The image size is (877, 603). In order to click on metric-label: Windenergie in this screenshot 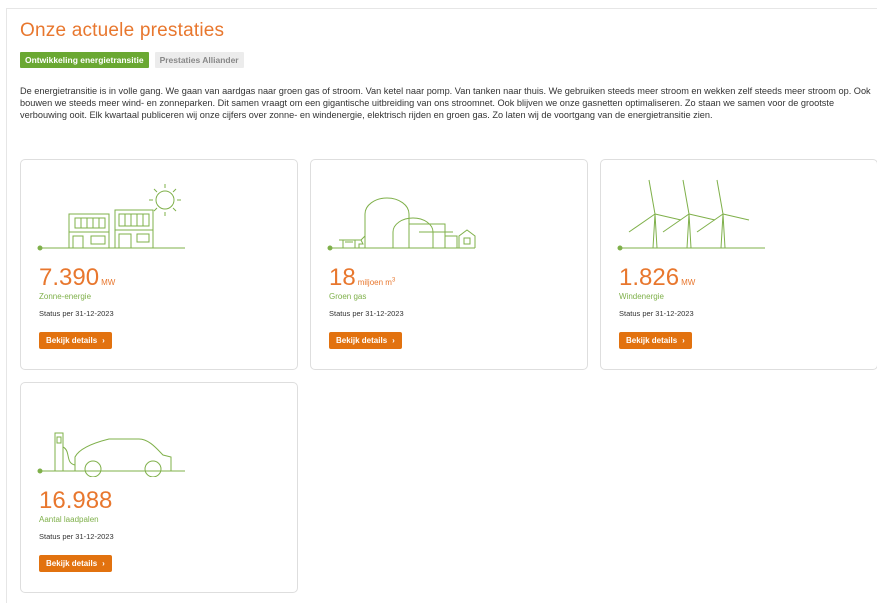, I will do `click(641, 296)`.